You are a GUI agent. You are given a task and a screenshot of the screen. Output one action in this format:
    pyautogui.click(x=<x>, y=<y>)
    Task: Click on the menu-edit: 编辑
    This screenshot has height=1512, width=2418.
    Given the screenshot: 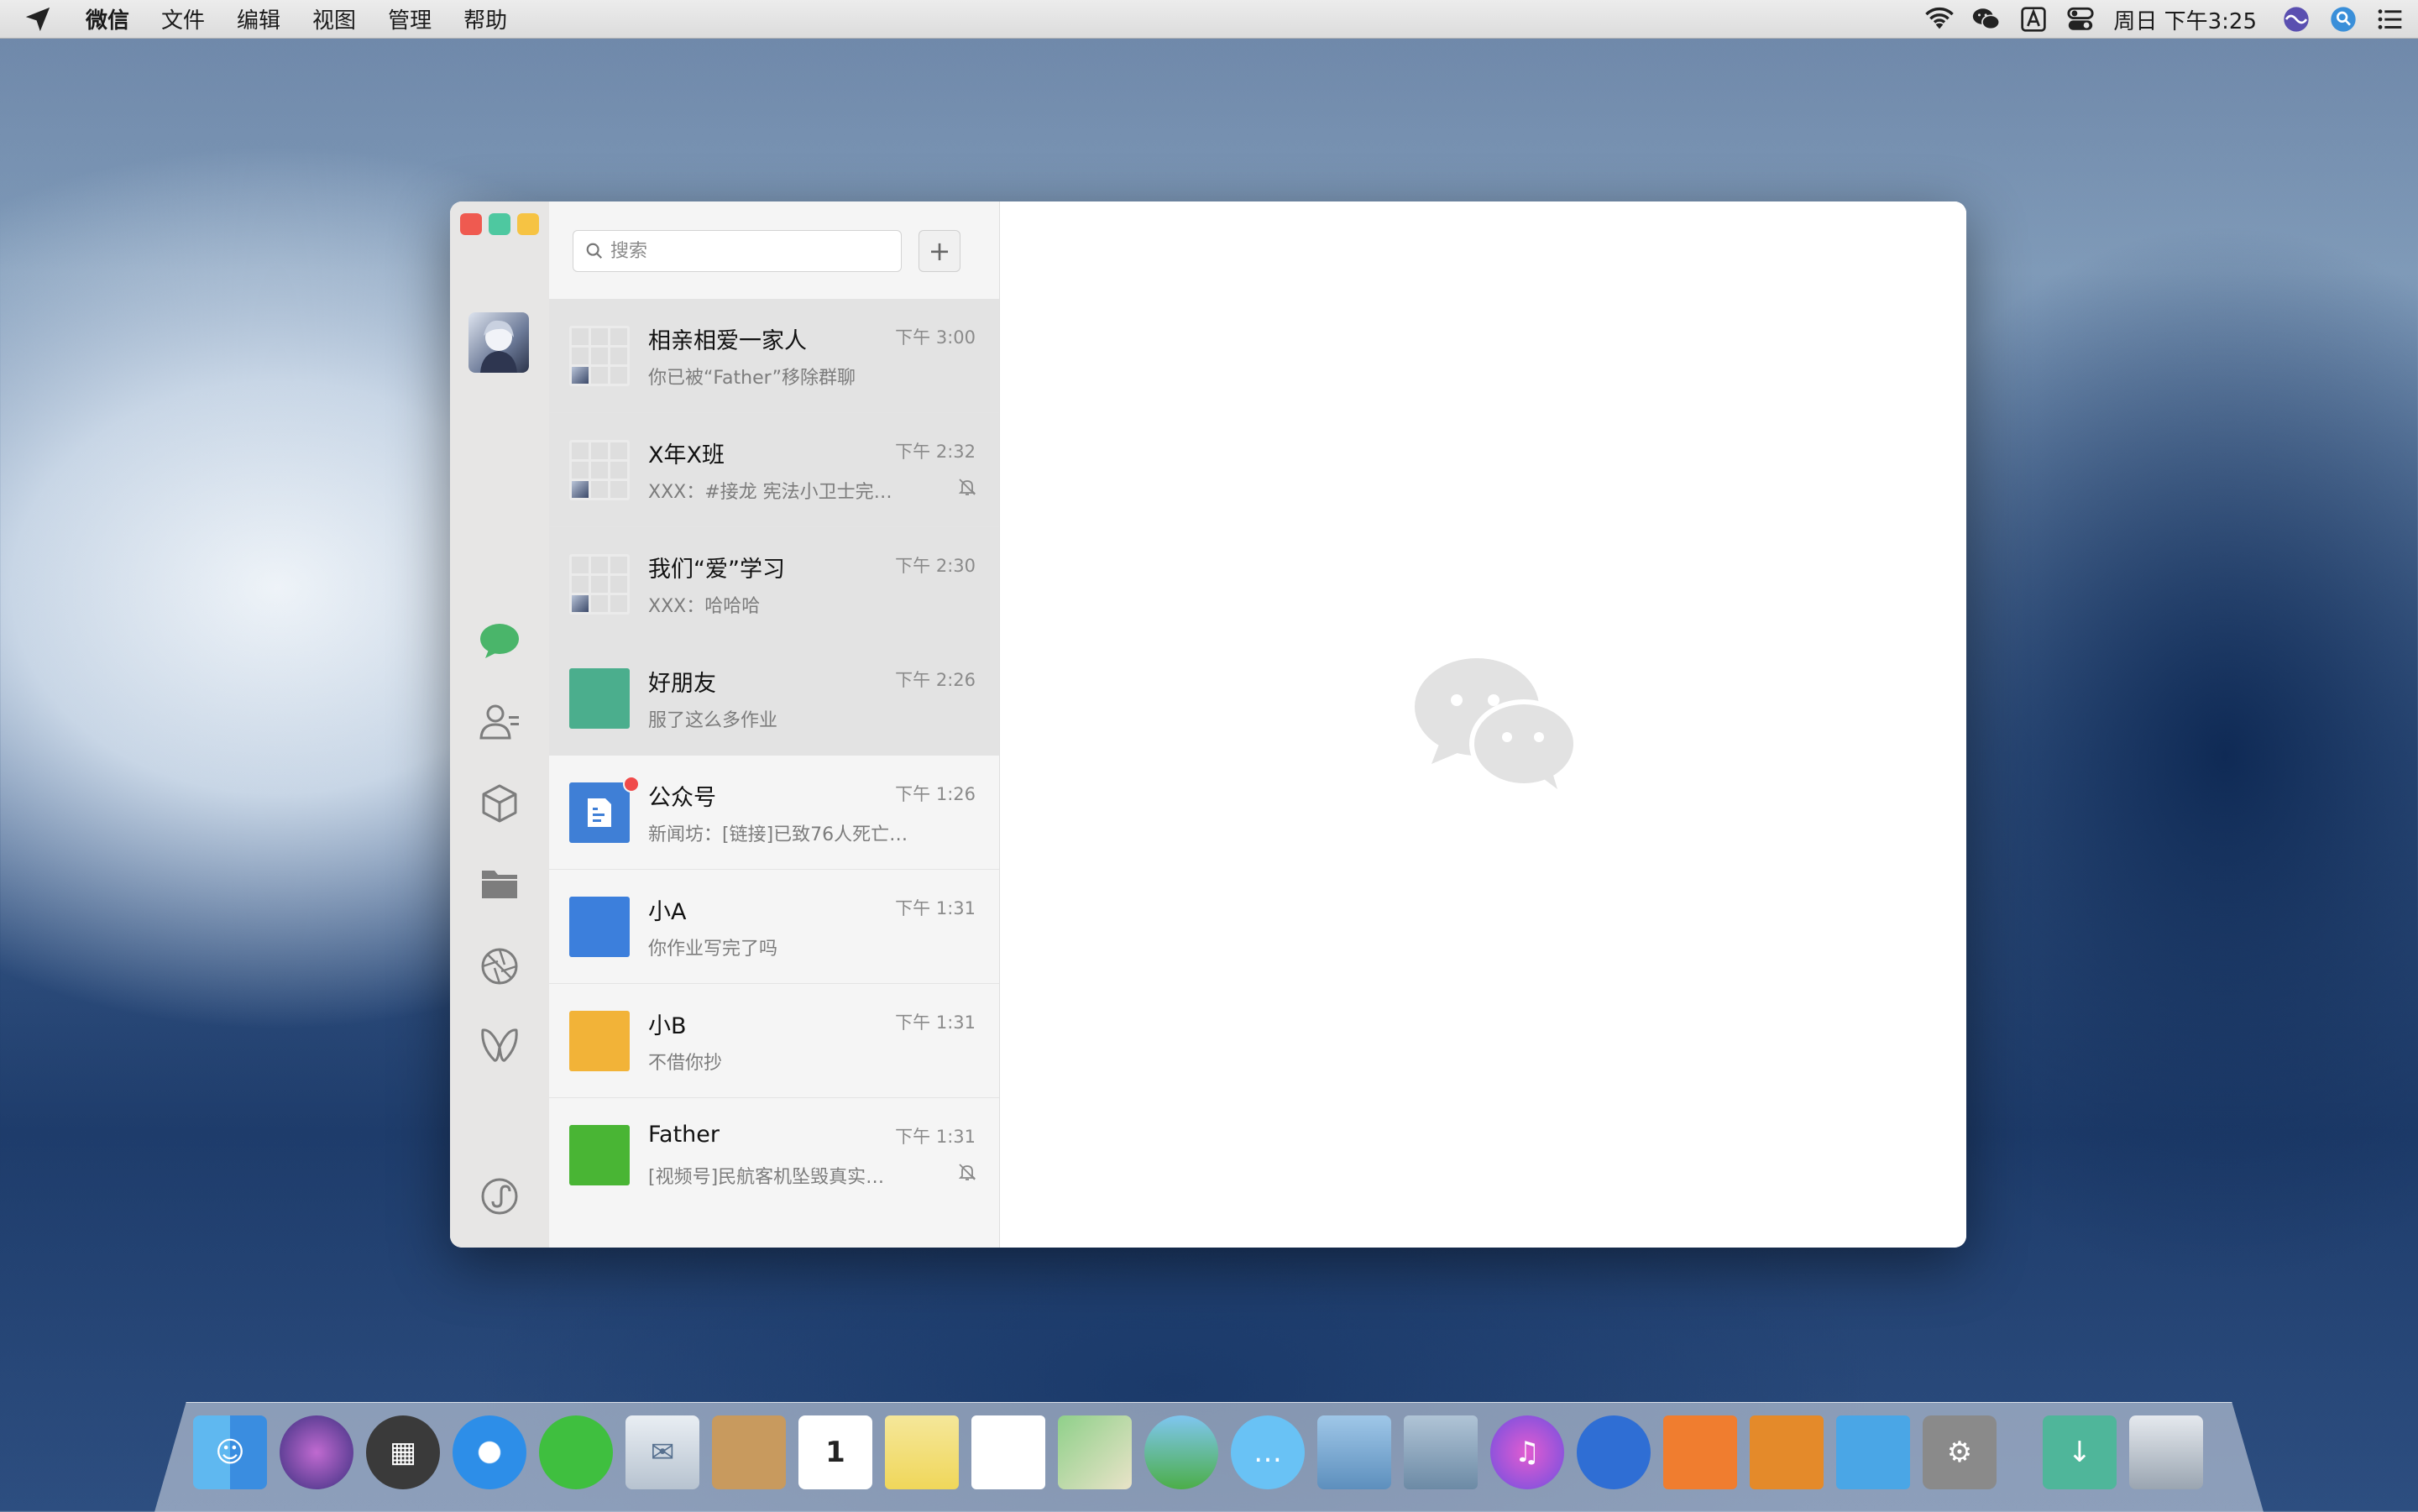 What is the action you would take?
    pyautogui.click(x=258, y=18)
    